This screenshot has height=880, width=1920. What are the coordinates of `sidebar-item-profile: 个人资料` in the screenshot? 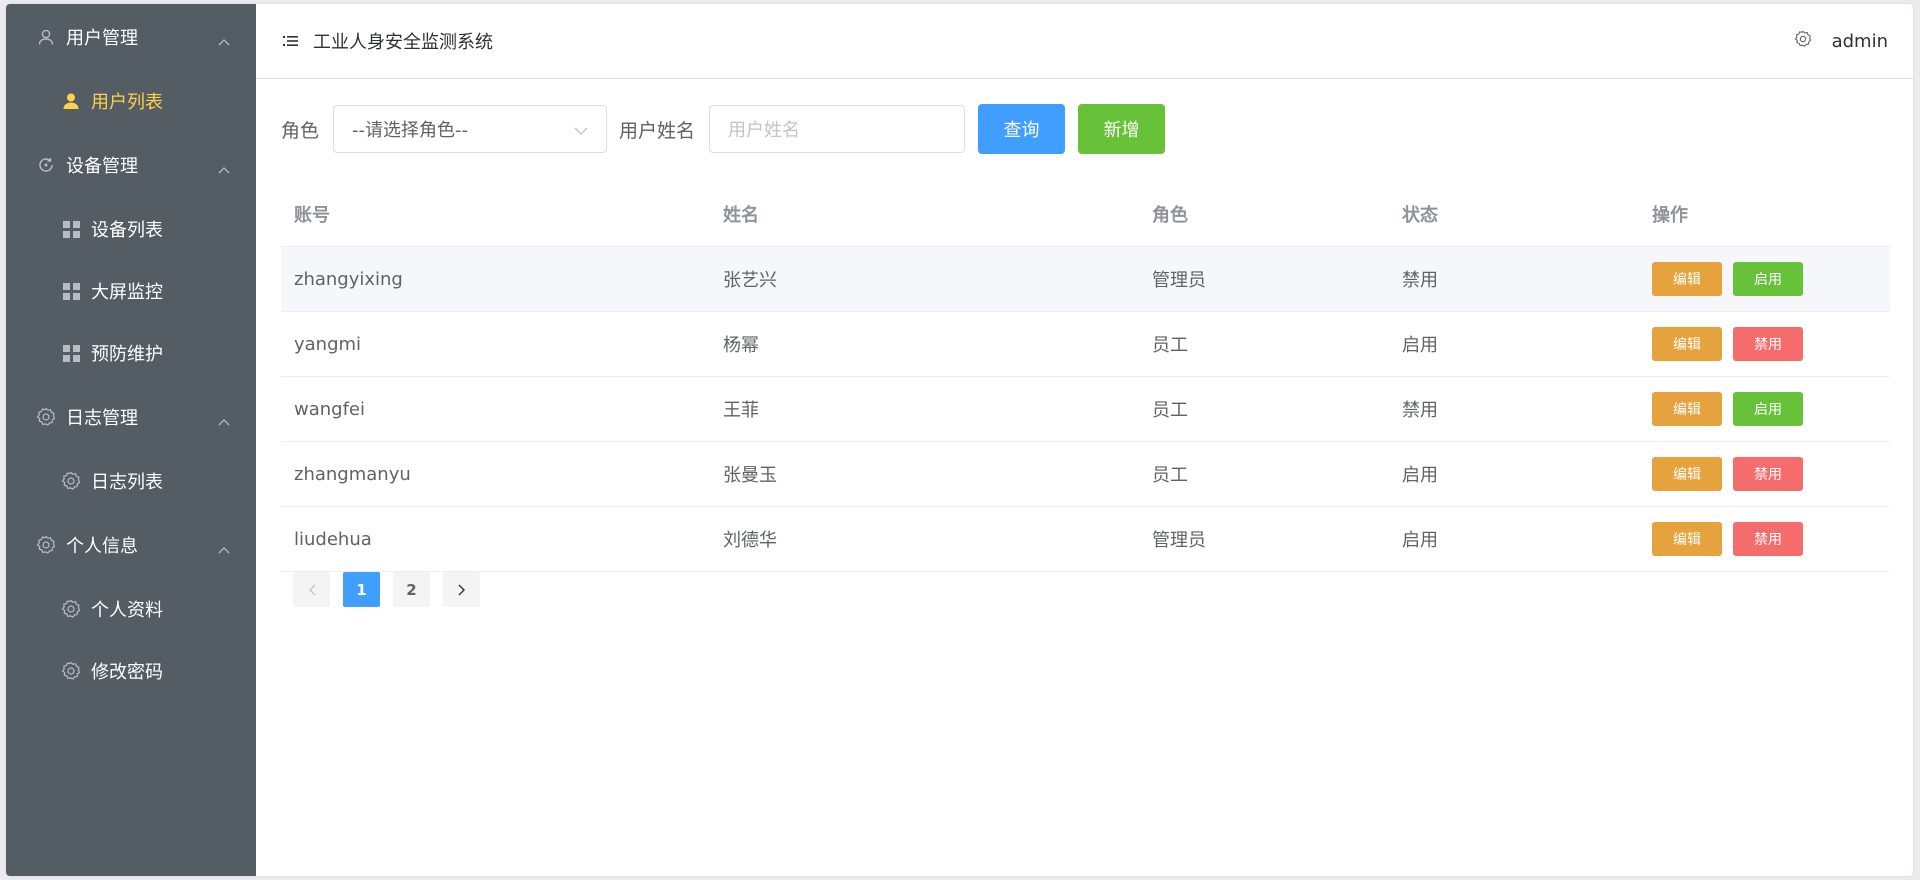 It's located at (131, 609).